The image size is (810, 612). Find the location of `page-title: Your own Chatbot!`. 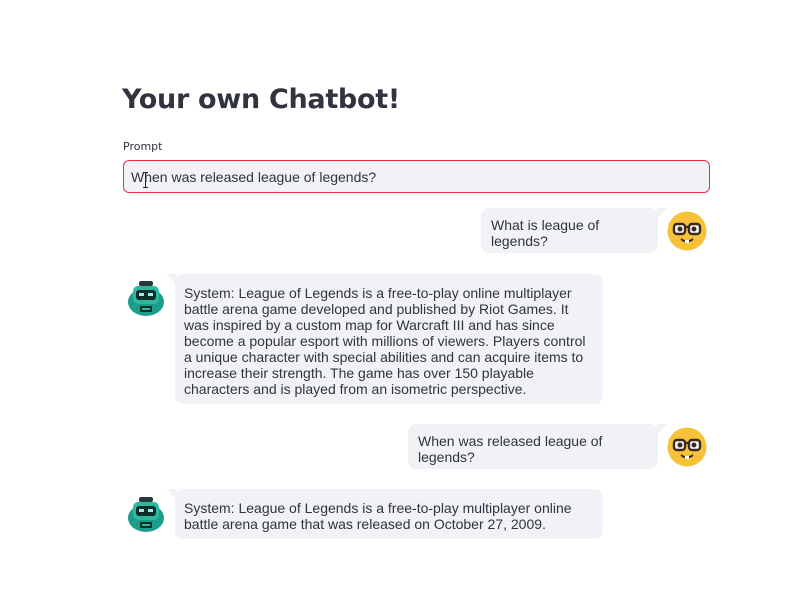

page-title: Your own Chatbot! is located at coordinates (261, 99).